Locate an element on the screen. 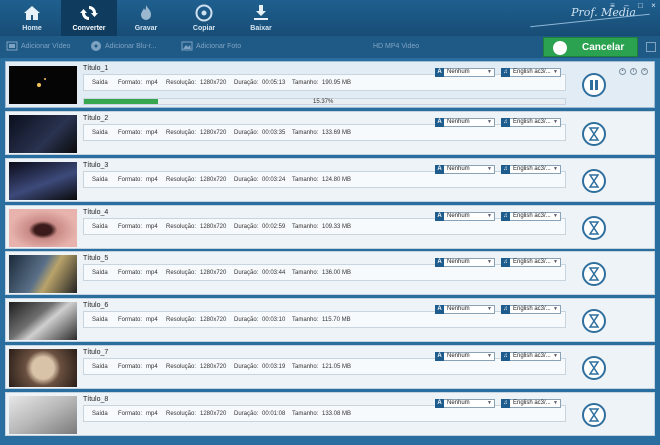 This screenshot has height=445, width=660. tab-converter: Converter is located at coordinates (89, 18).